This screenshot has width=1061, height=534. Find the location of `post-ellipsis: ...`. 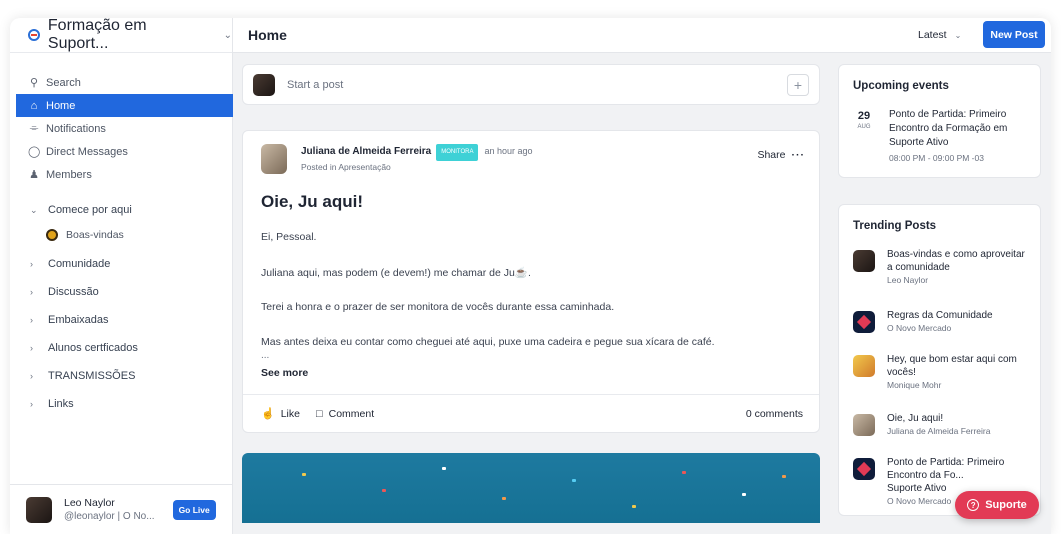

post-ellipsis: ... is located at coordinates (265, 355).